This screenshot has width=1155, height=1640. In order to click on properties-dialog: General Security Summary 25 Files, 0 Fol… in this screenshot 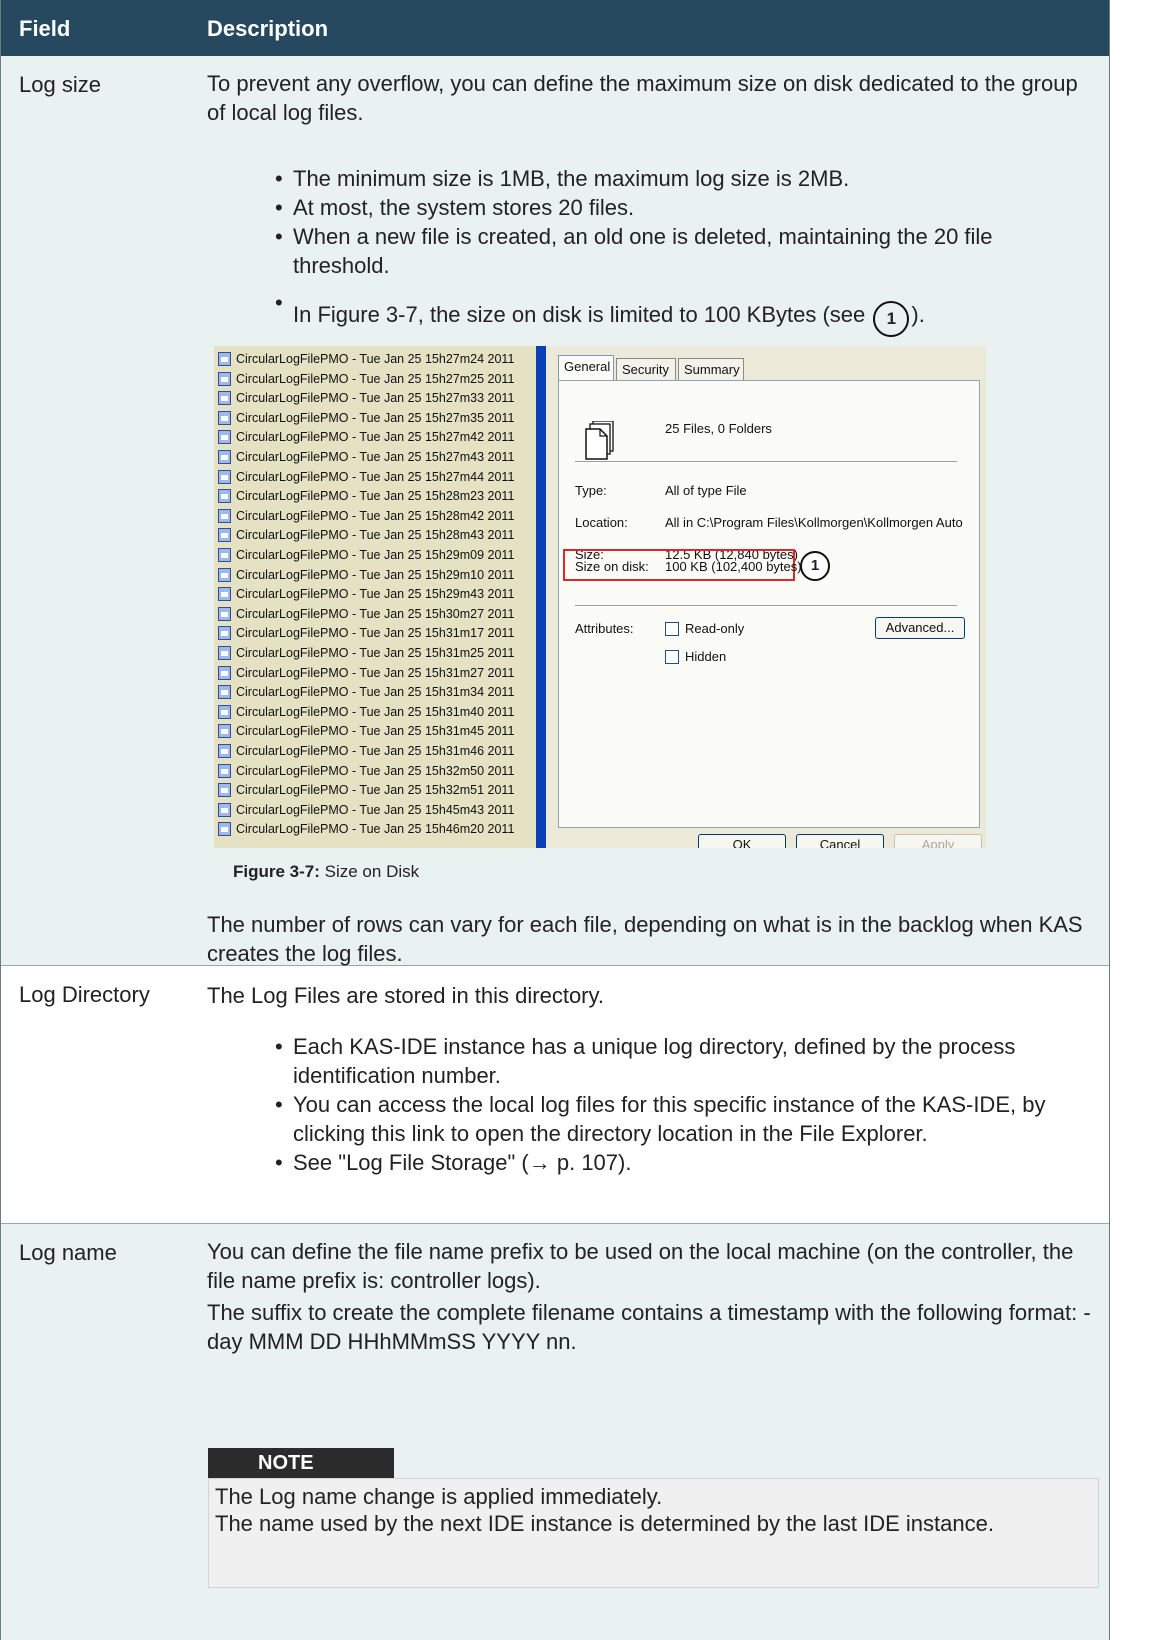, I will do `click(761, 597)`.